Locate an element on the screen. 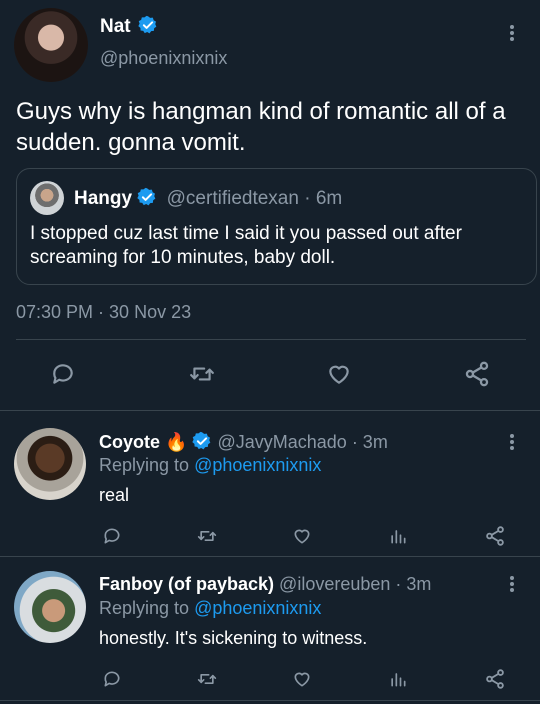  quoted-tweet-text-line-2: screaming for 10 minutes, baby doll. is located at coordinates (183, 257).